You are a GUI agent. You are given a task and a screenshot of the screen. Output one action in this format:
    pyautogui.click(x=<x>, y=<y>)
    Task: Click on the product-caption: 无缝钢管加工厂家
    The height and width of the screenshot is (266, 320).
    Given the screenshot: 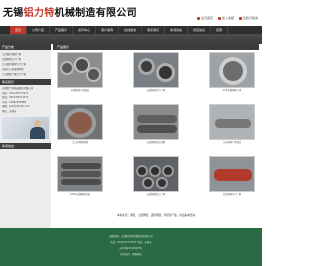 What is the action you would take?
    pyautogui.click(x=156, y=194)
    